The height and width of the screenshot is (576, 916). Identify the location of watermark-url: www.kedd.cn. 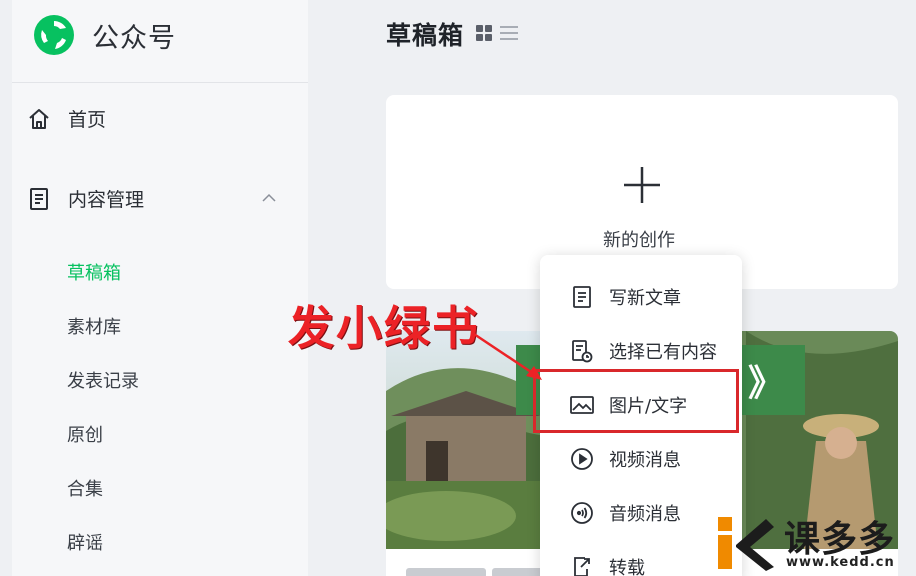
(840, 562).